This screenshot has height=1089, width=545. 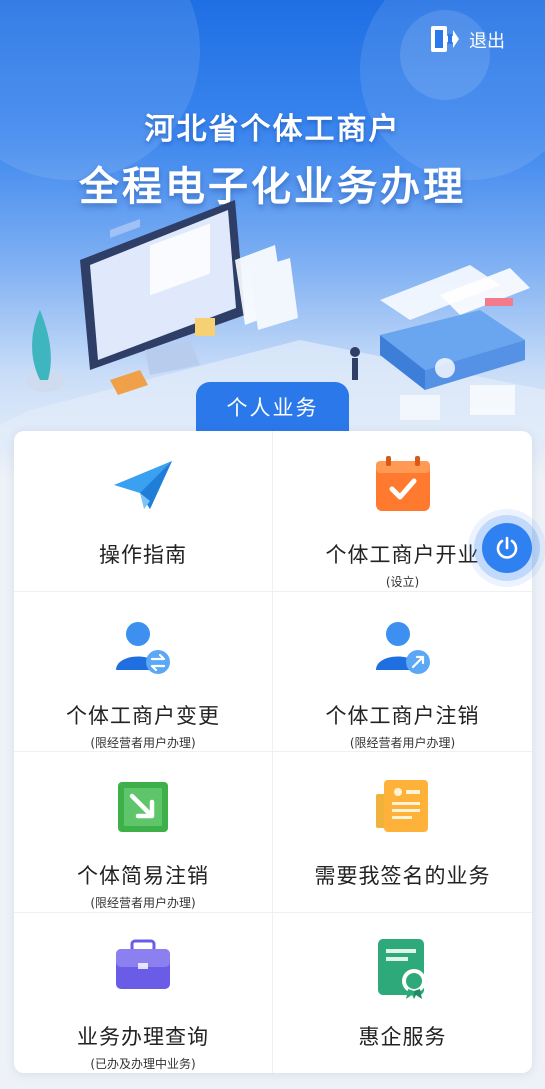 I want to click on service-sublabel: (已办及办理中业务), so click(x=143, y=1063).